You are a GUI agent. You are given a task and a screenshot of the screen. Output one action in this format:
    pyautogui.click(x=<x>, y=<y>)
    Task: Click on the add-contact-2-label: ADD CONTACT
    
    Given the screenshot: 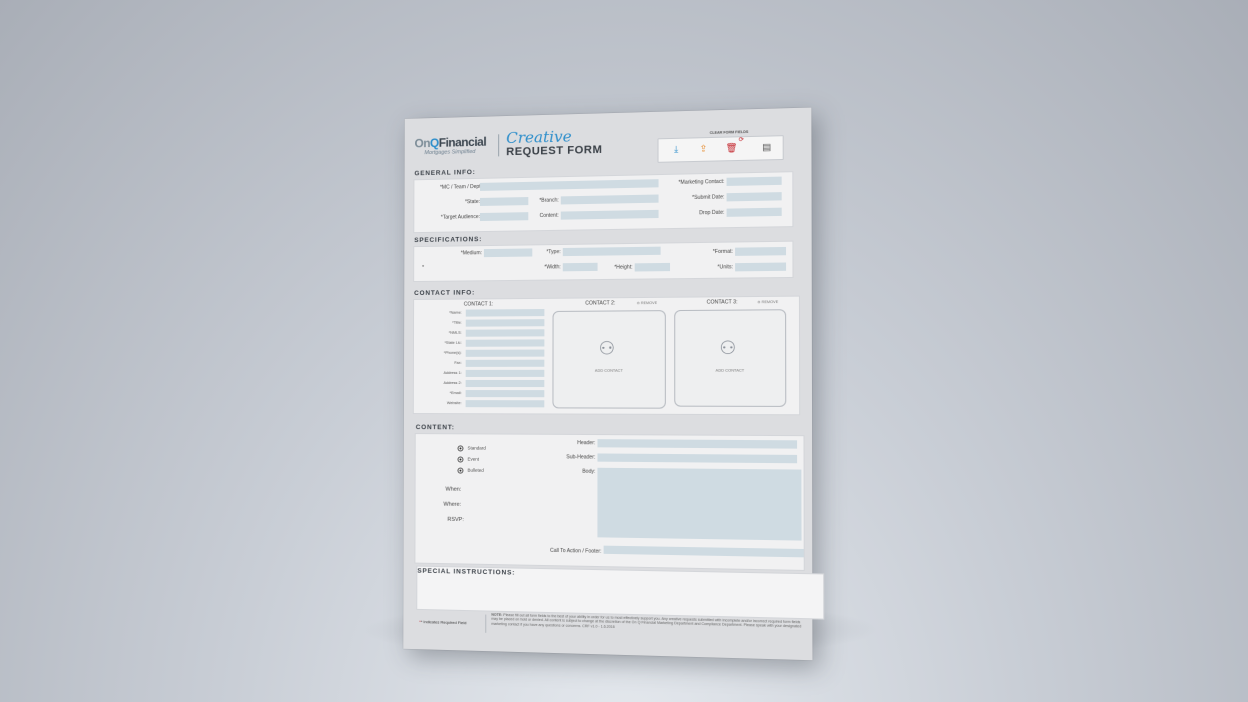 What is the action you would take?
    pyautogui.click(x=608, y=371)
    